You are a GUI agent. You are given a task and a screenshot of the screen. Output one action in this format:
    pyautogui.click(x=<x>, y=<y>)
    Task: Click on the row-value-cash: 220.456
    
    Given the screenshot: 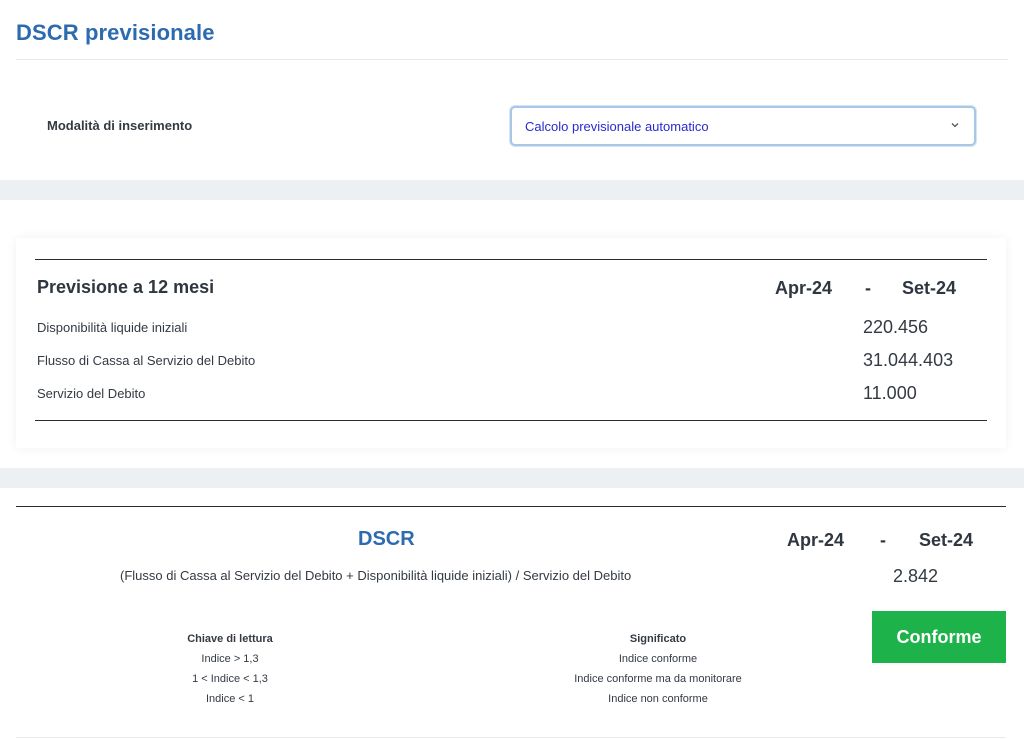 What is the action you would take?
    pyautogui.click(x=896, y=327)
    